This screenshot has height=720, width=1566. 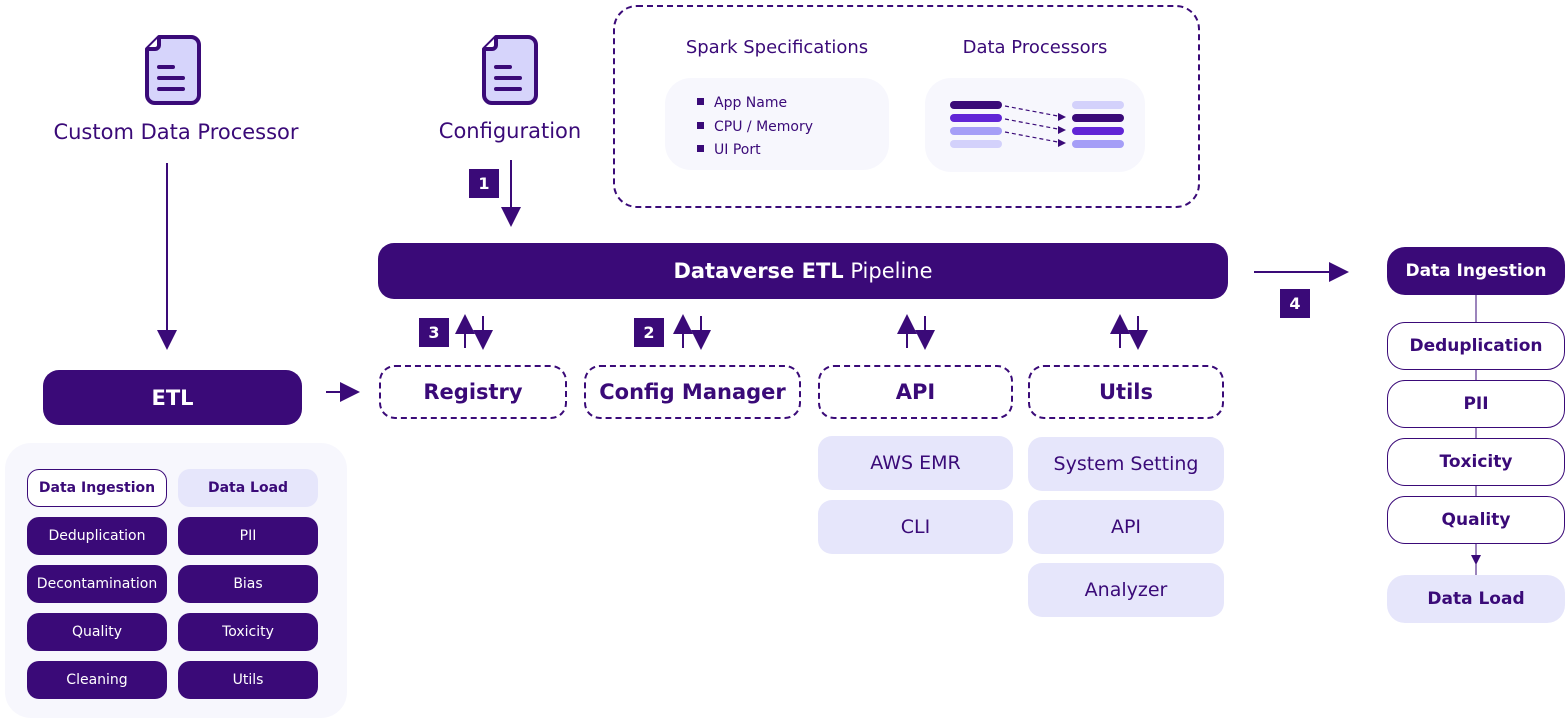 What do you see at coordinates (1476, 346) in the screenshot?
I see `flow-deduplication: Deduplication` at bounding box center [1476, 346].